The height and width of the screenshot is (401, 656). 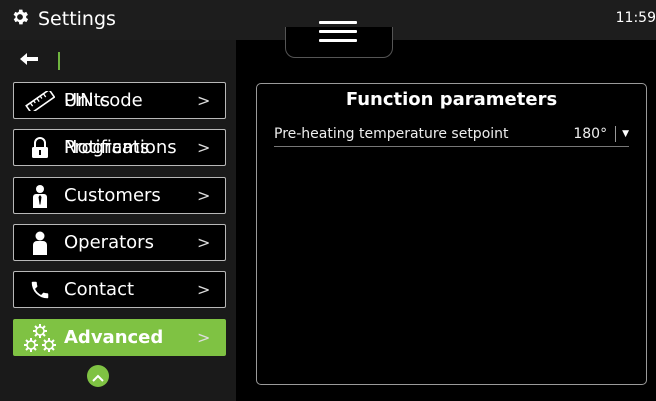 I want to click on sidebar-item-label: Operators, so click(x=109, y=242).